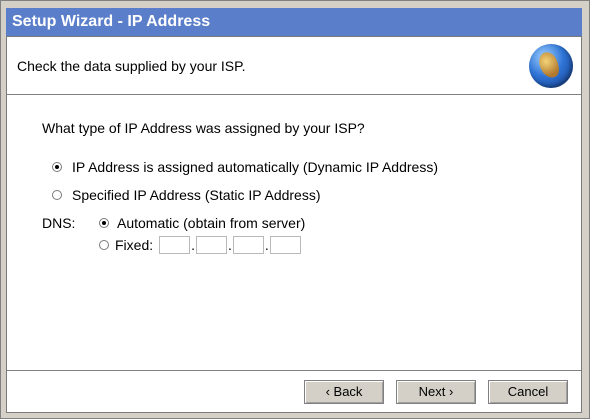 This screenshot has width=590, height=419. What do you see at coordinates (344, 392) in the screenshot?
I see `back-button: ‹ Back` at bounding box center [344, 392].